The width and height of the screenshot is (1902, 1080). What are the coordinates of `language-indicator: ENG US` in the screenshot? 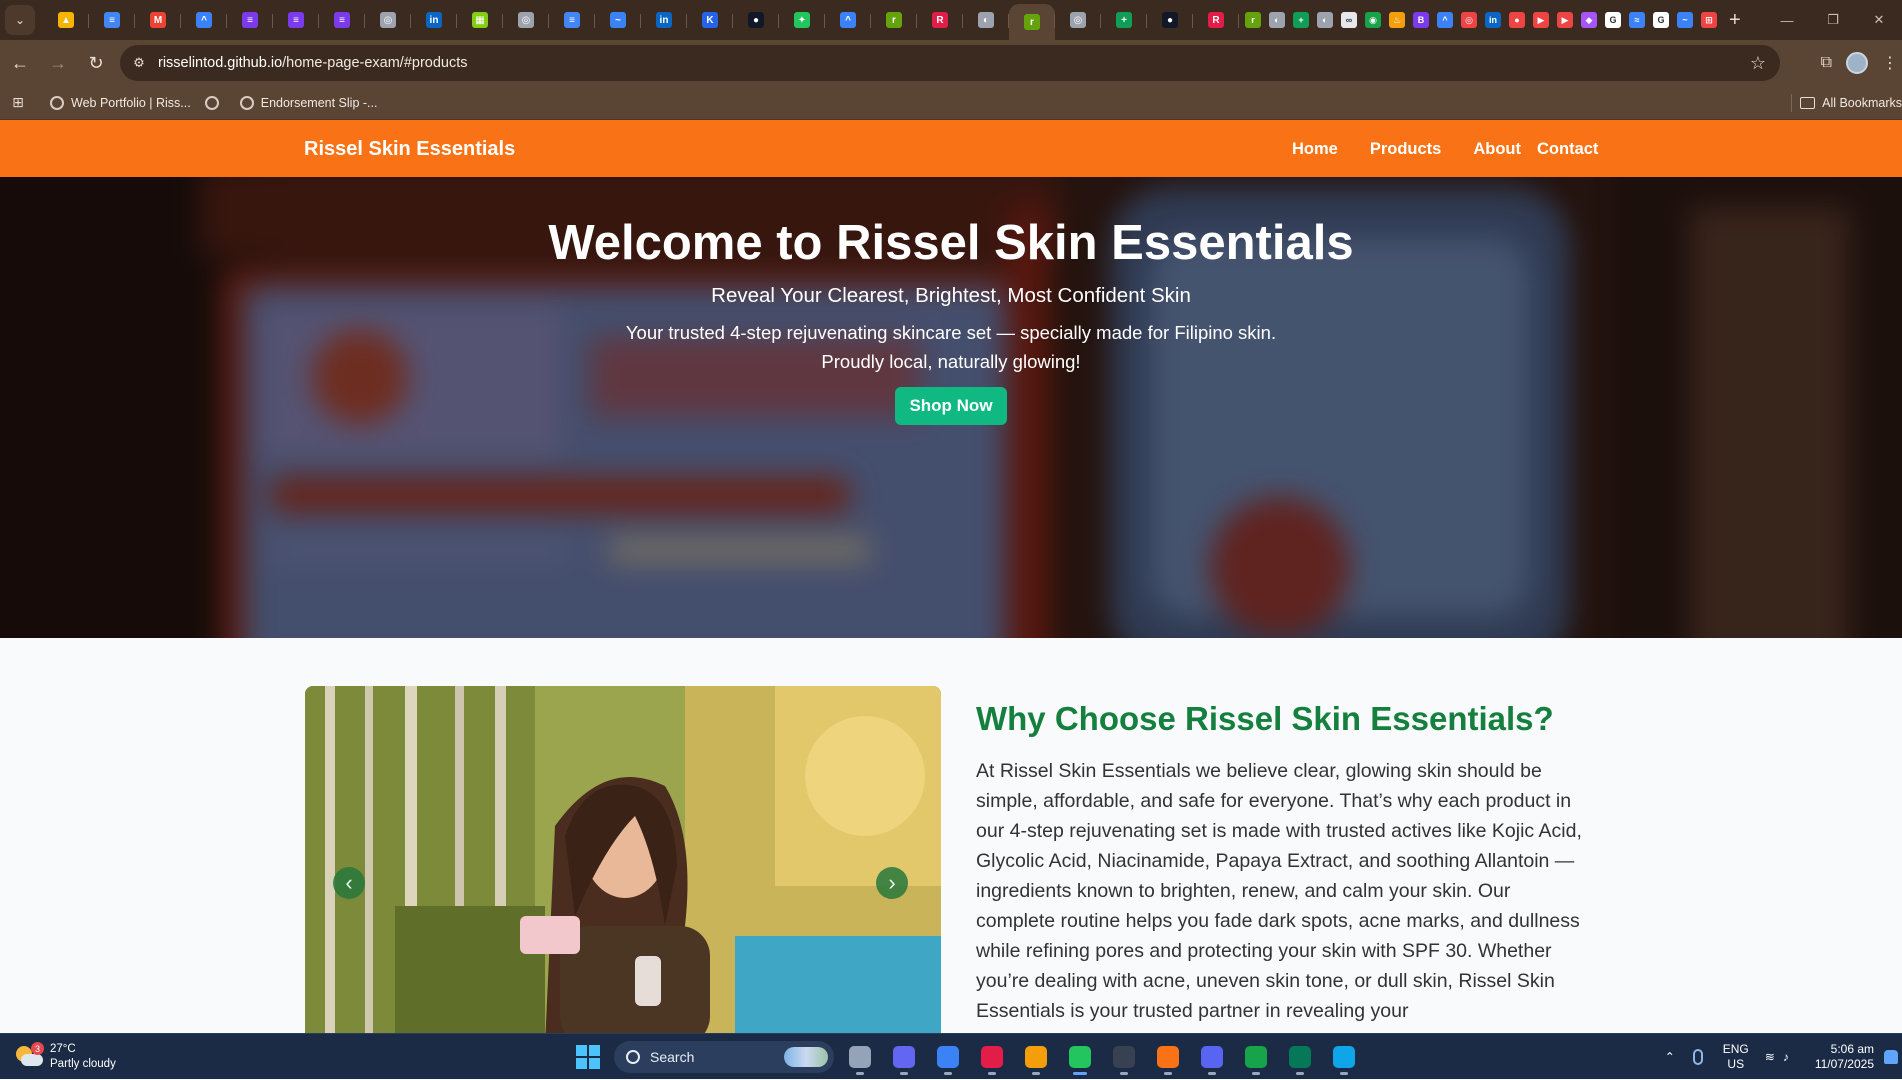 It's located at (1736, 1057).